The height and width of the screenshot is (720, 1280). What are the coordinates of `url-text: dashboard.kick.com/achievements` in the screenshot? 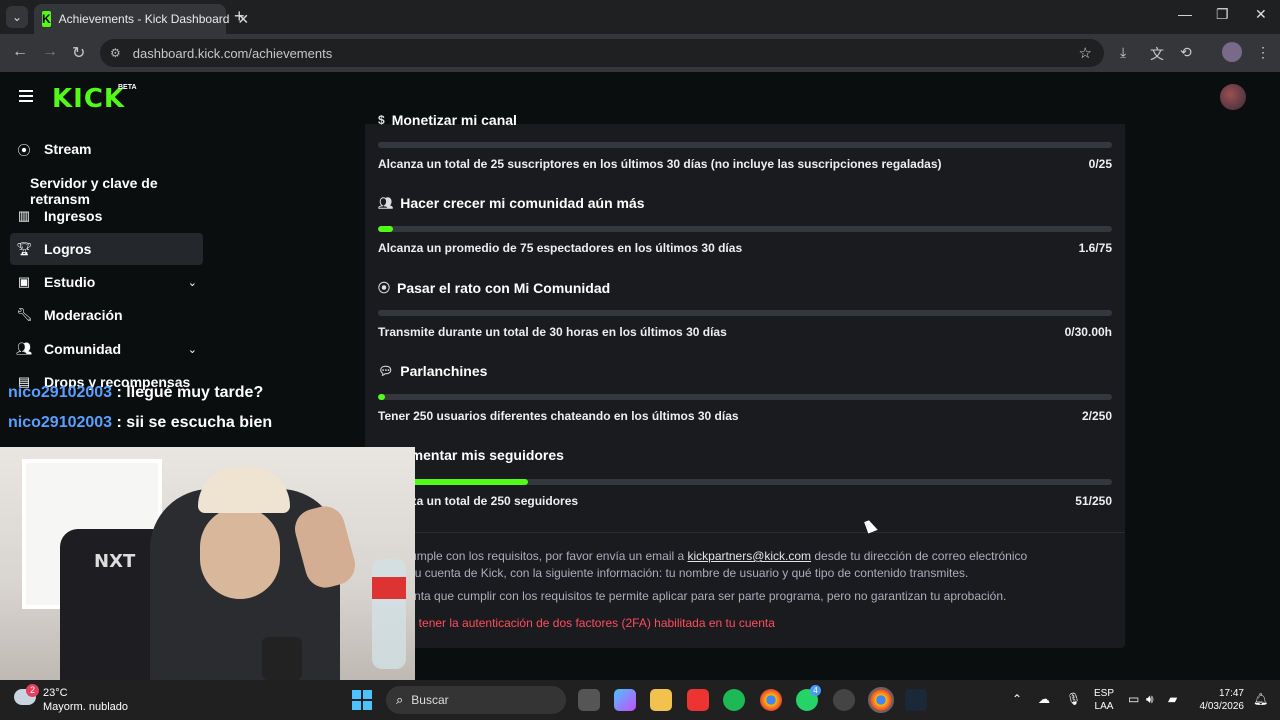 It's located at (232, 53).